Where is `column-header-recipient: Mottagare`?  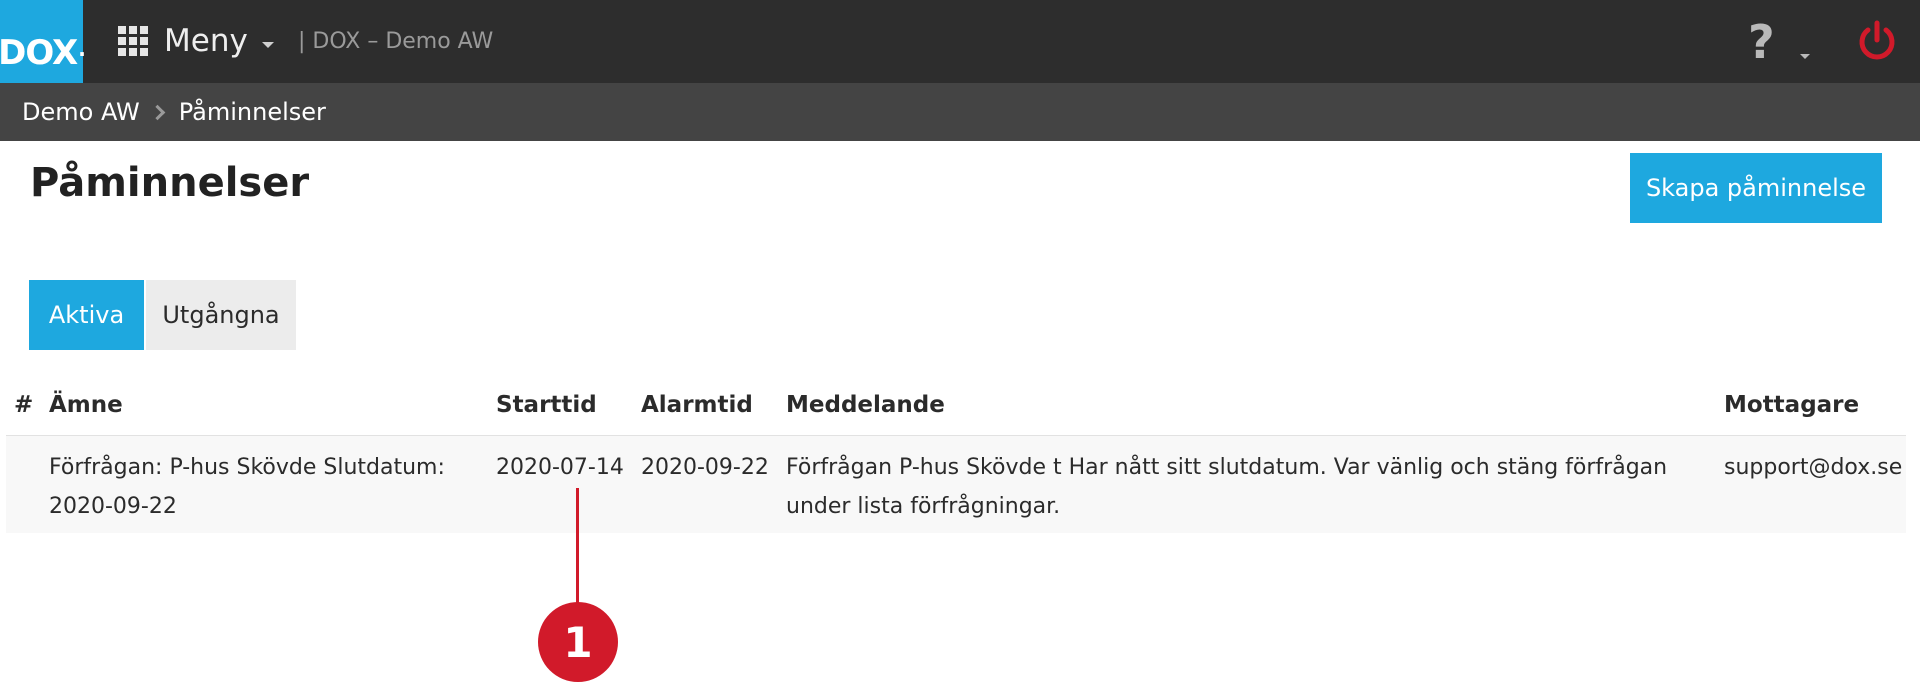 column-header-recipient: Mottagare is located at coordinates (1791, 405).